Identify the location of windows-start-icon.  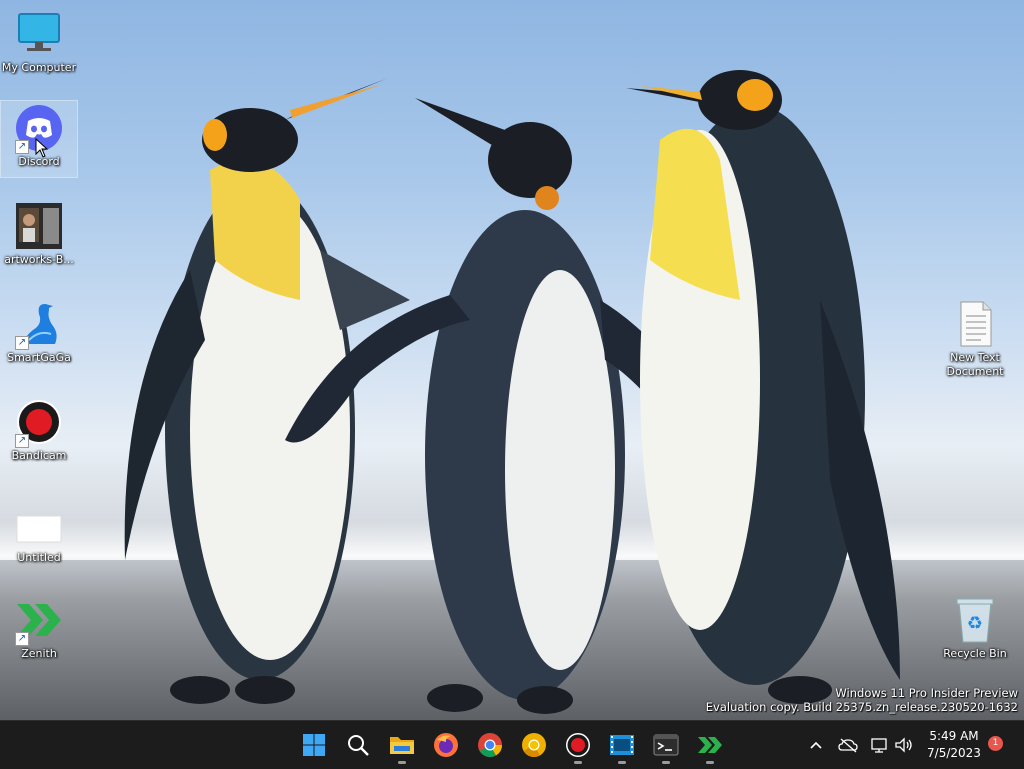
(314, 745).